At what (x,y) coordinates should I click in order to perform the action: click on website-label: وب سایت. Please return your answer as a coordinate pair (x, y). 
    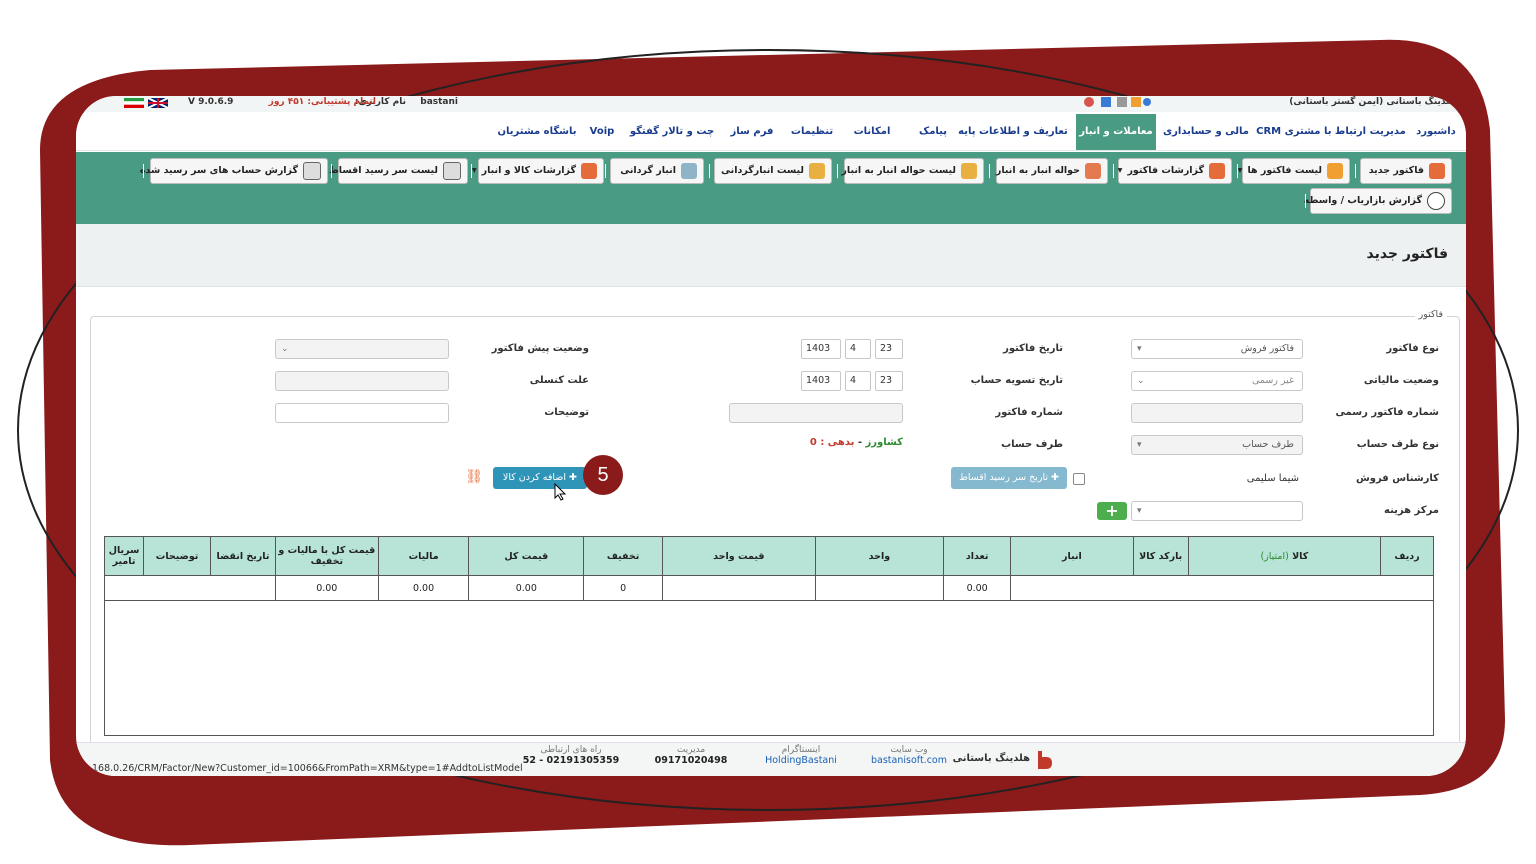
    Looking at the image, I should click on (909, 750).